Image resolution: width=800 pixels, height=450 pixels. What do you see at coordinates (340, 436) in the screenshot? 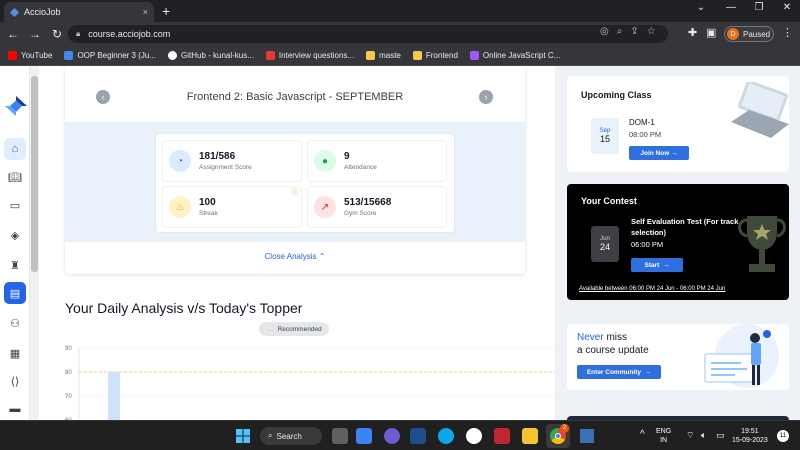
I see `task-view-icon` at bounding box center [340, 436].